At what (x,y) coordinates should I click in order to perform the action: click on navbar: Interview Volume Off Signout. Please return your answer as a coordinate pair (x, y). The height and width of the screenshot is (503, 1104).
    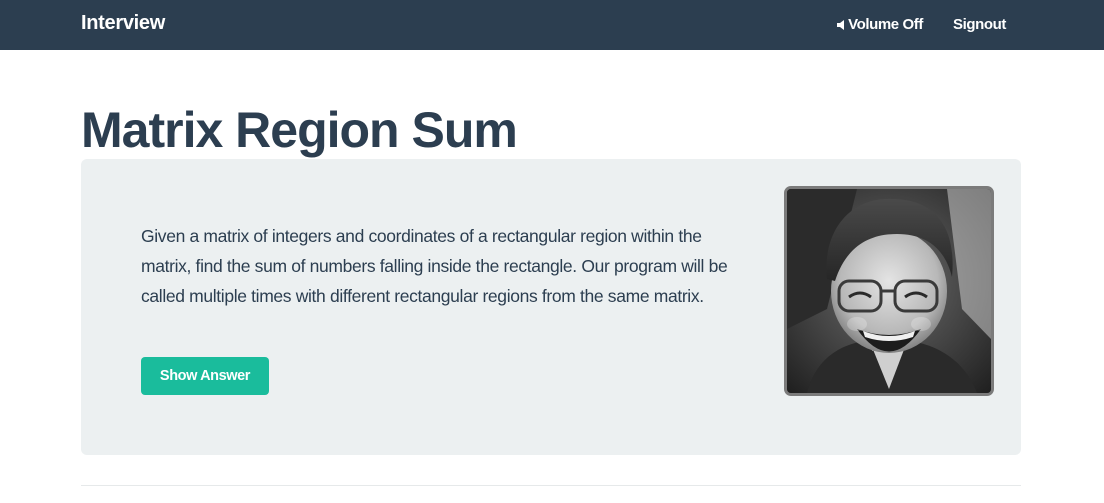
    Looking at the image, I should click on (552, 25).